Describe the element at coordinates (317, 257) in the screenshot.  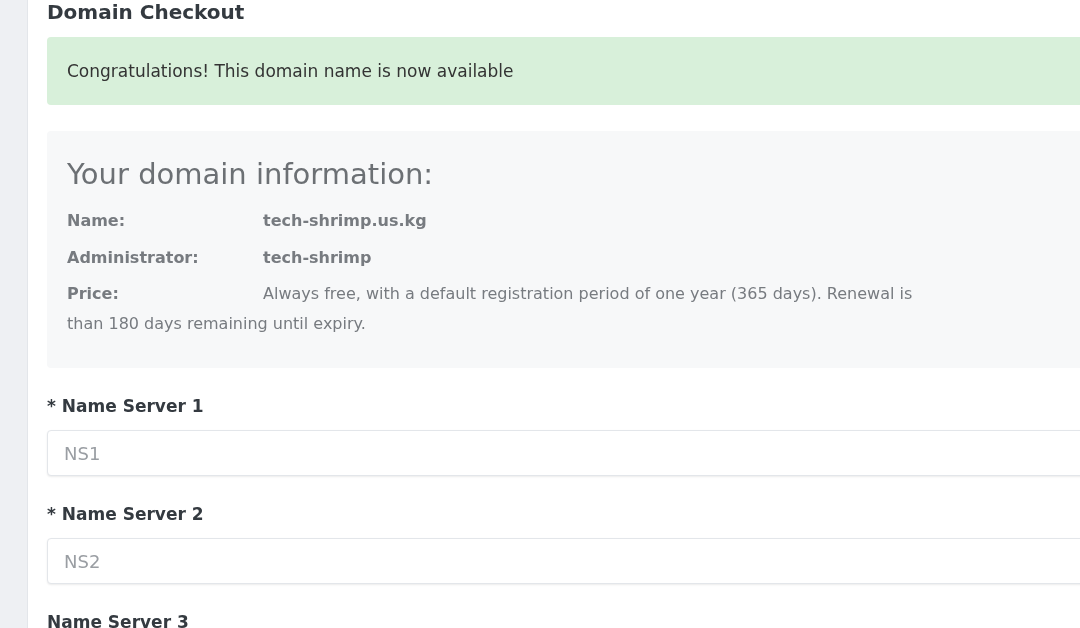
I see `info-value: tech-shrimp` at that location.